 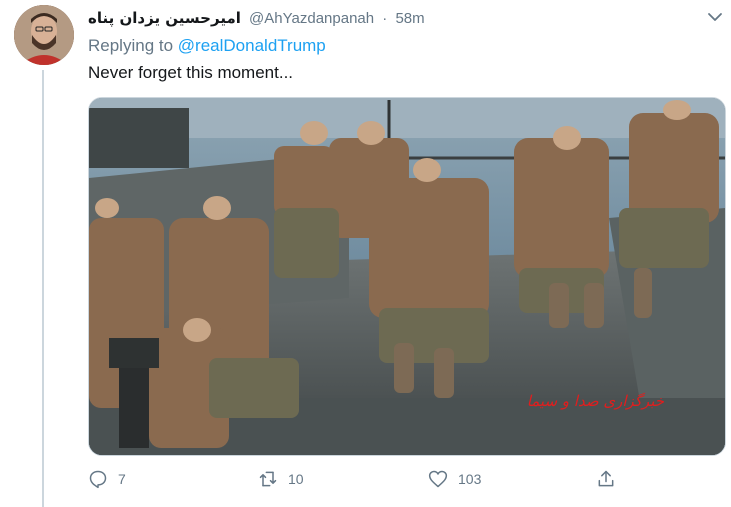 What do you see at coordinates (131, 45) in the screenshot?
I see `reply-prefix: Replying to` at bounding box center [131, 45].